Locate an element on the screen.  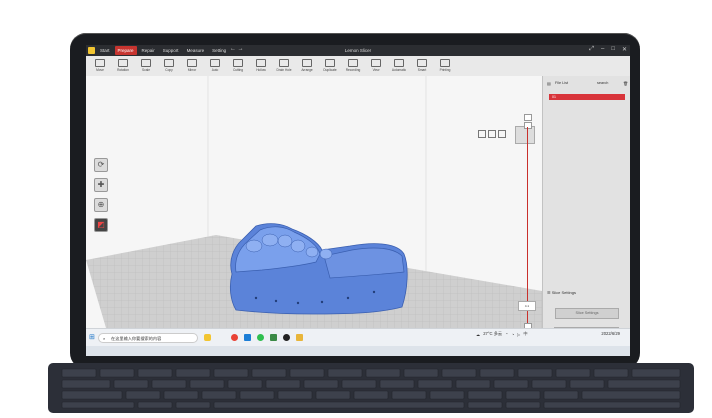
zoom-view-icon: ⊕ is located at coordinates (101, 205).